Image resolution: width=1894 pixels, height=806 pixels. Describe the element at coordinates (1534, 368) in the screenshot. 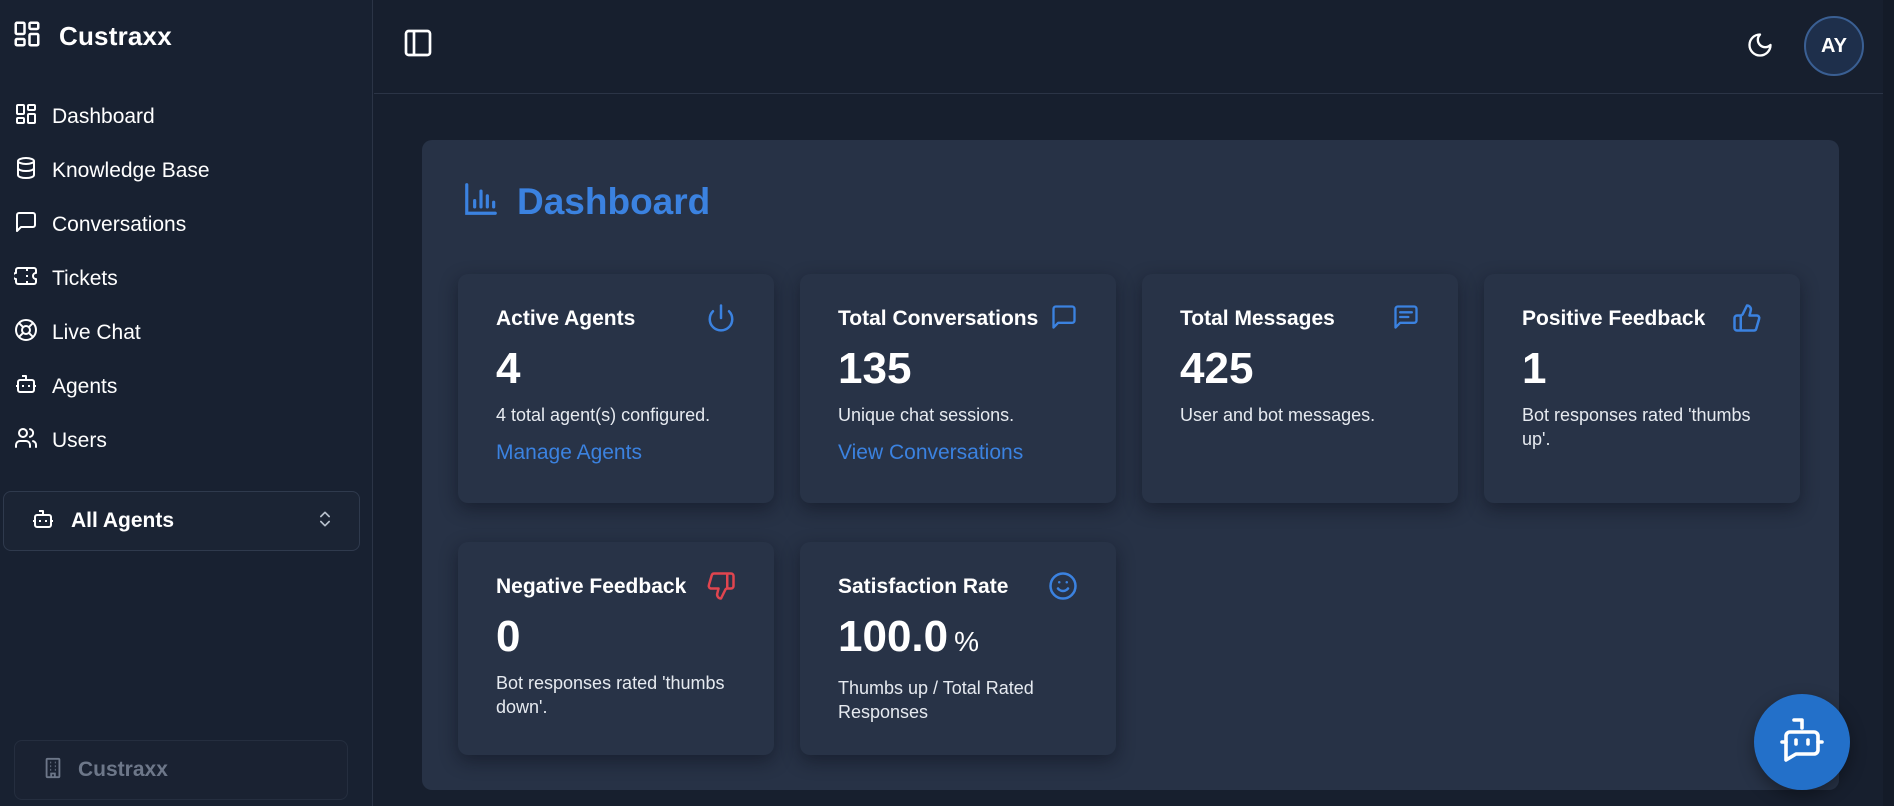

I see `card-value: 1` at that location.